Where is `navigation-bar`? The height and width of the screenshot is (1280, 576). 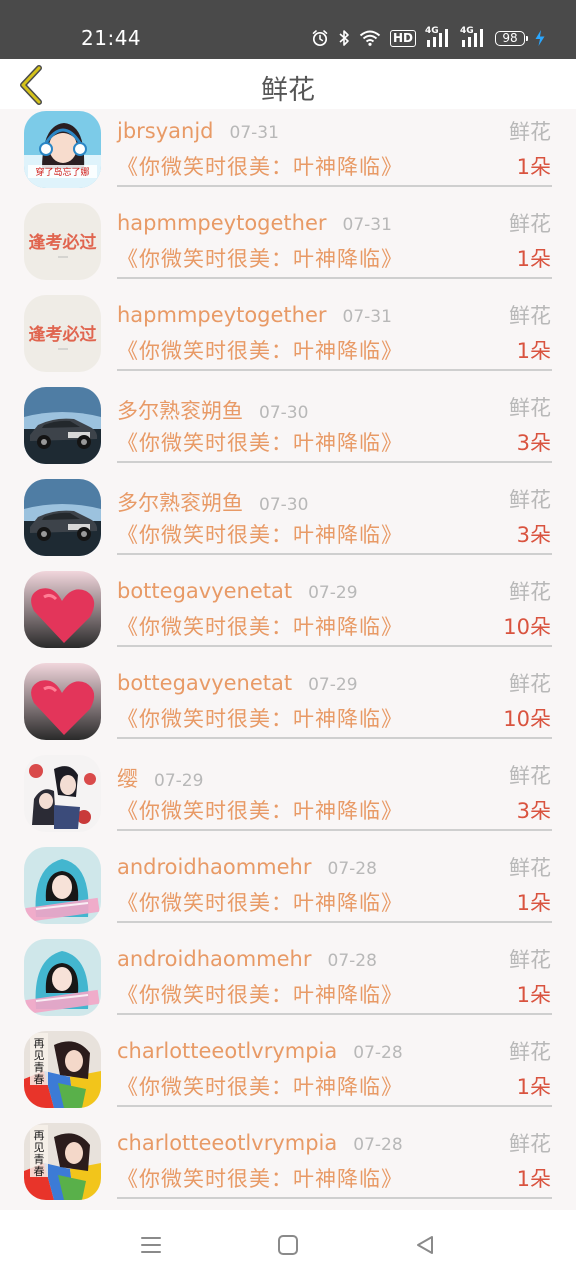
navigation-bar is located at coordinates (288, 1245).